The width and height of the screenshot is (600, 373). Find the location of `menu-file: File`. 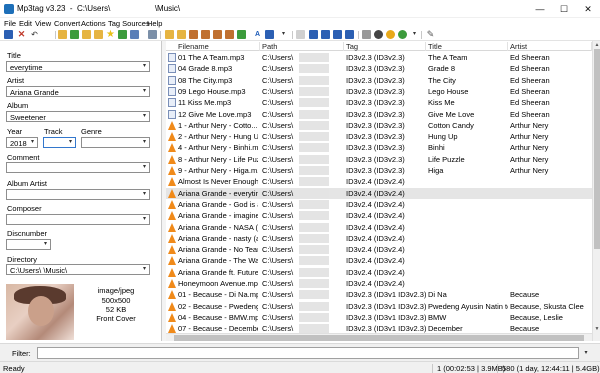

menu-file: File is located at coordinates (10, 23).